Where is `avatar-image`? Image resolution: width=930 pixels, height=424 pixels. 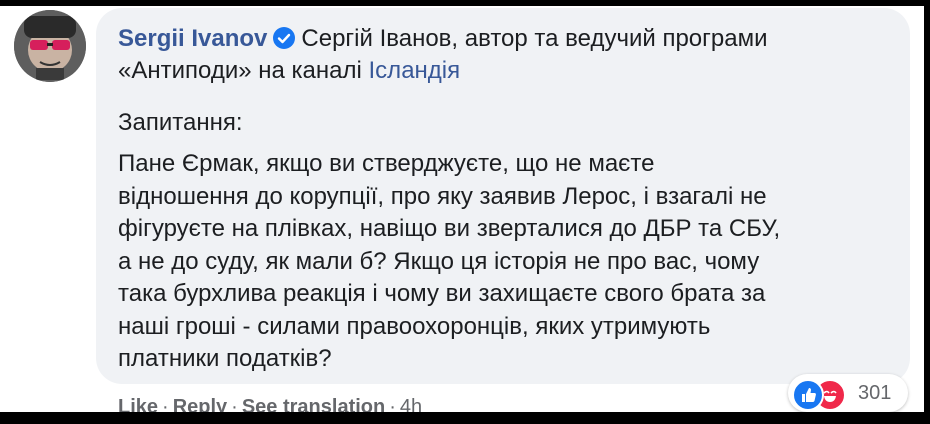 avatar-image is located at coordinates (50, 46).